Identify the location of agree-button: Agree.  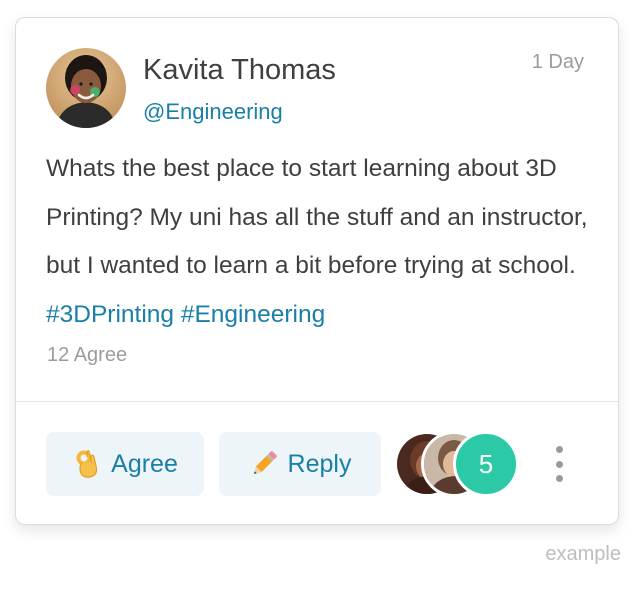
(125, 464).